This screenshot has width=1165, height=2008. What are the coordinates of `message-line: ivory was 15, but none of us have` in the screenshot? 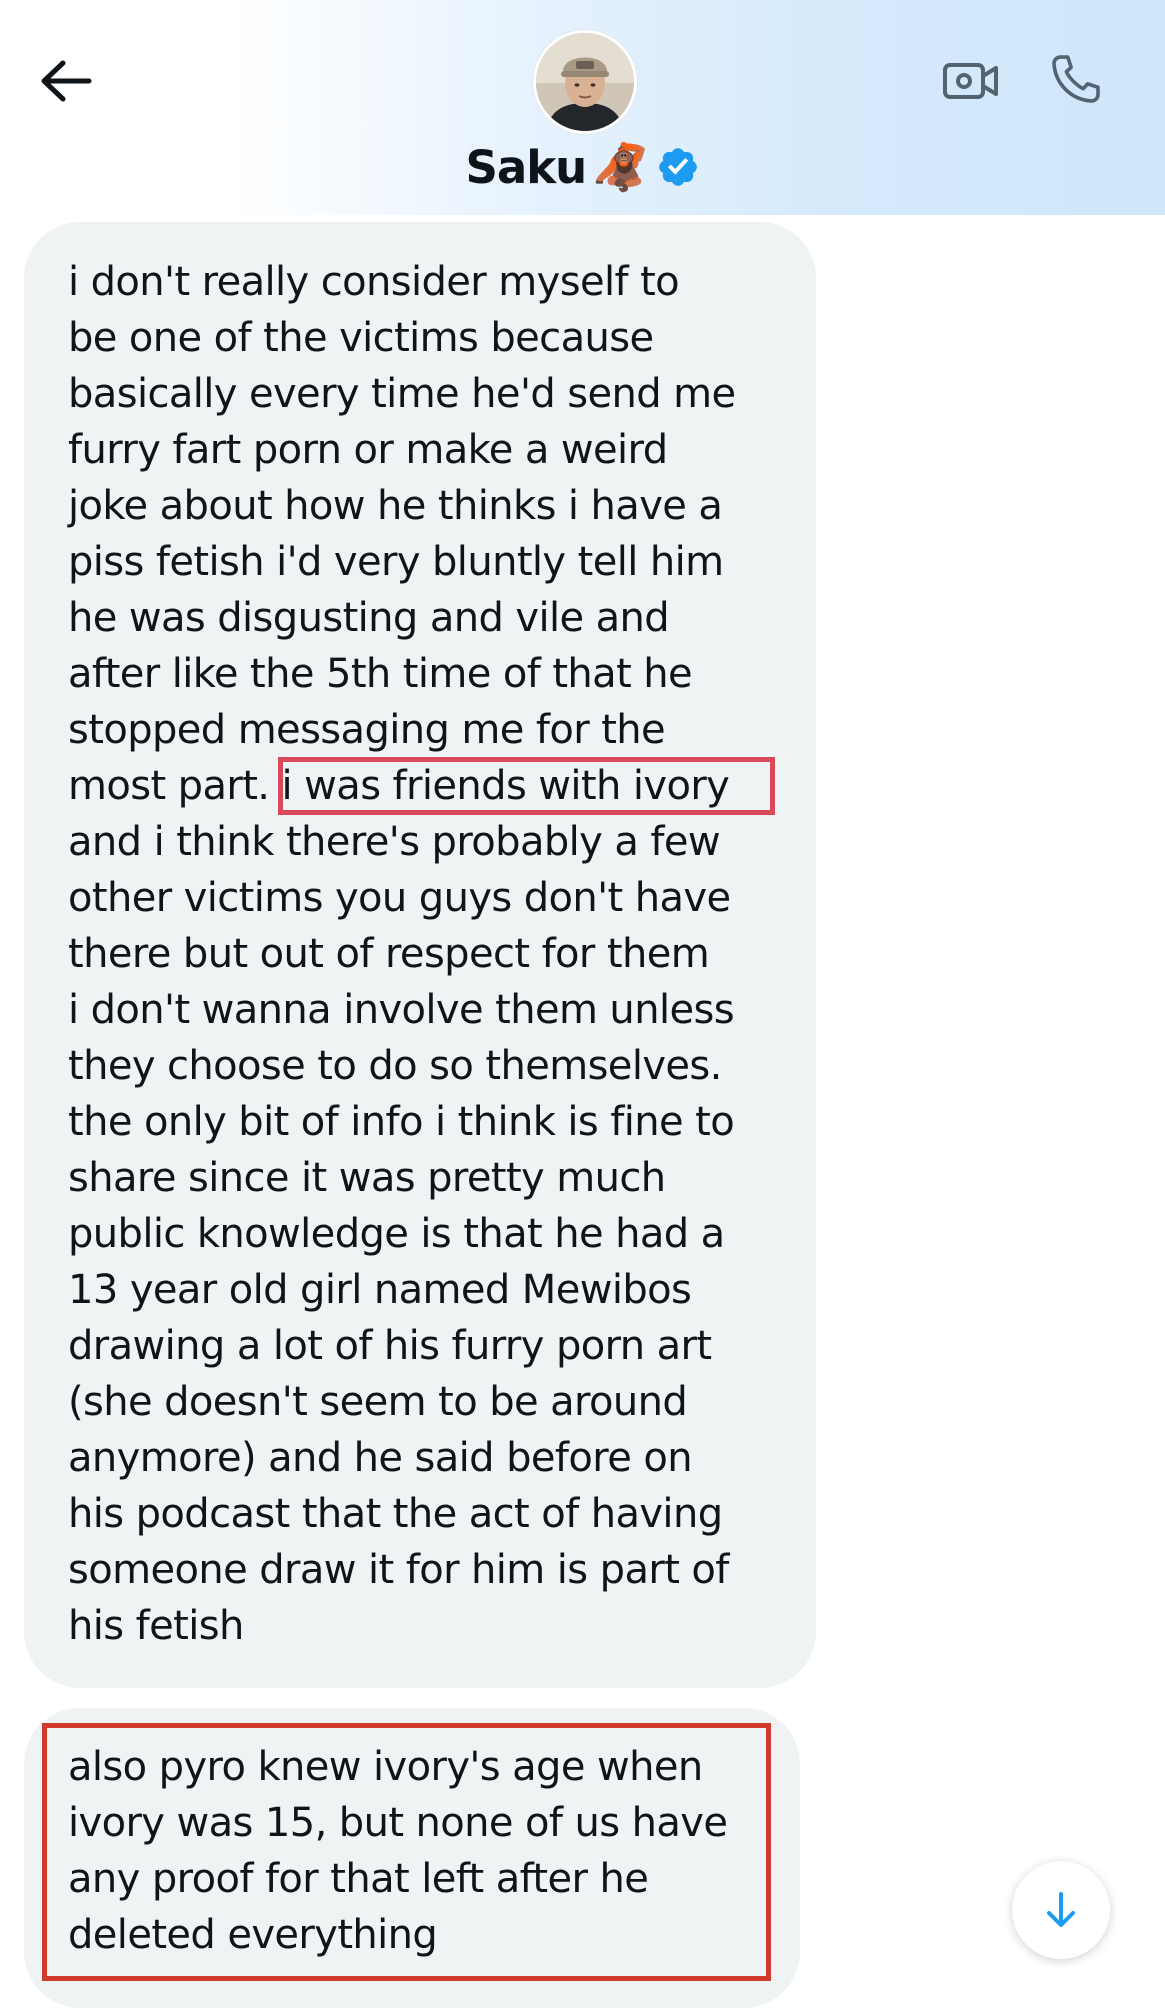 It's located at (398, 1823).